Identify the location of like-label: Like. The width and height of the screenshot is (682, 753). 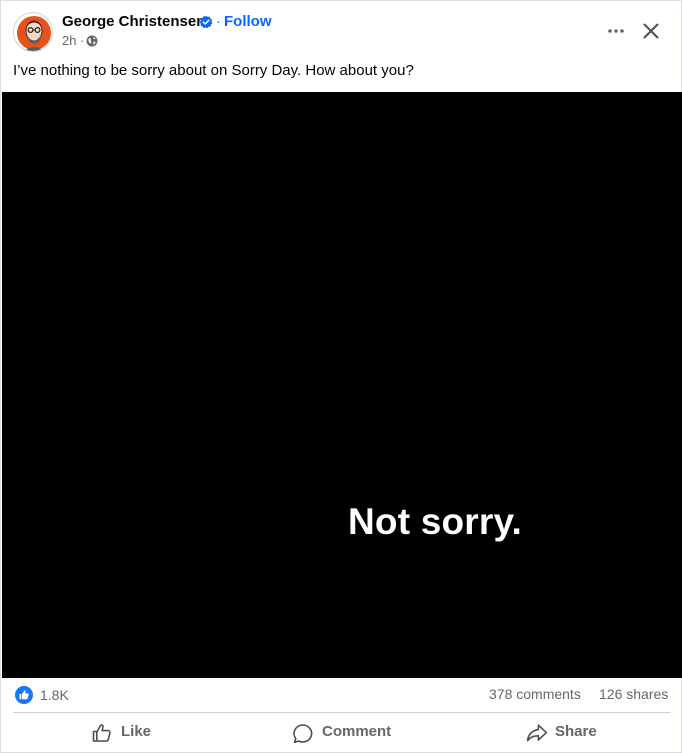
(136, 731).